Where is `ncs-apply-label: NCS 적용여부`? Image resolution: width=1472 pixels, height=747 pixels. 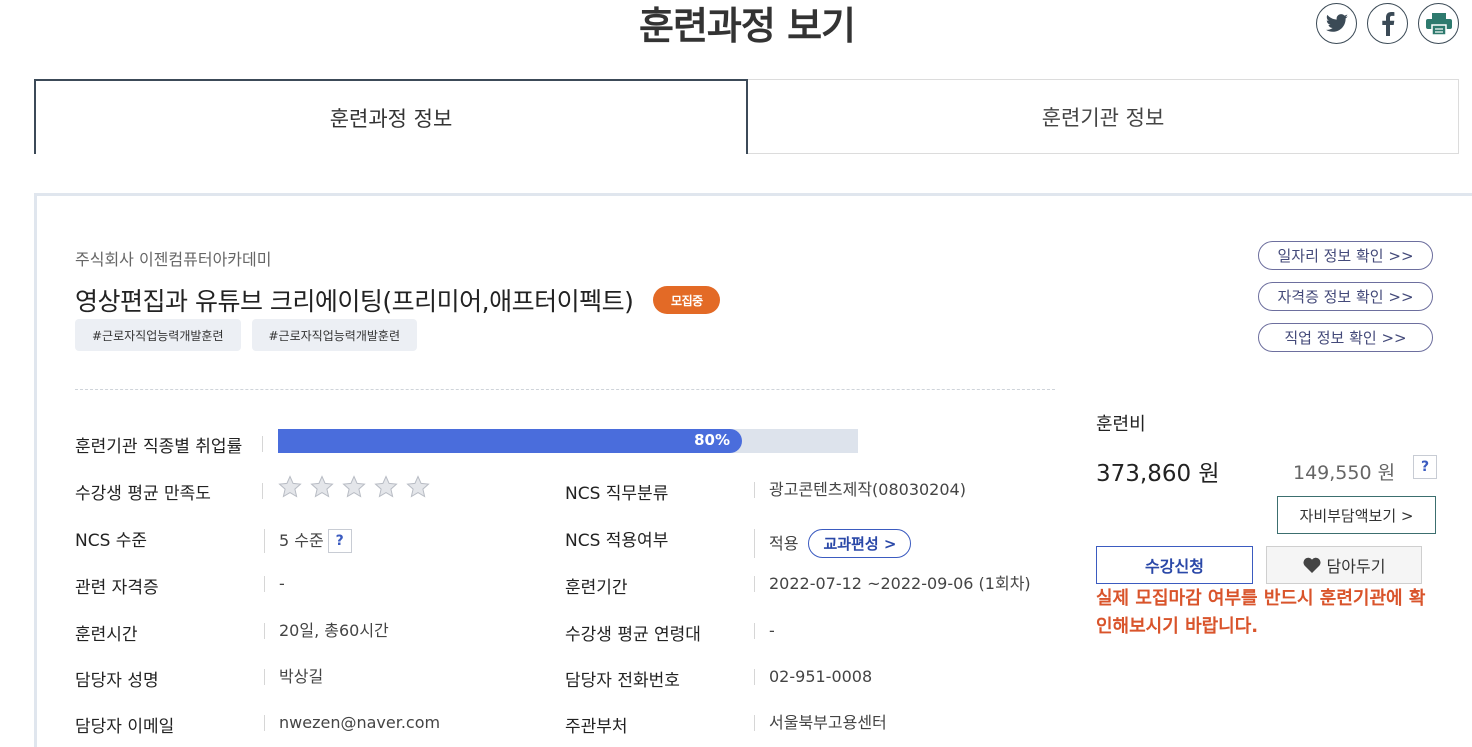 ncs-apply-label: NCS 적용여부 is located at coordinates (617, 541).